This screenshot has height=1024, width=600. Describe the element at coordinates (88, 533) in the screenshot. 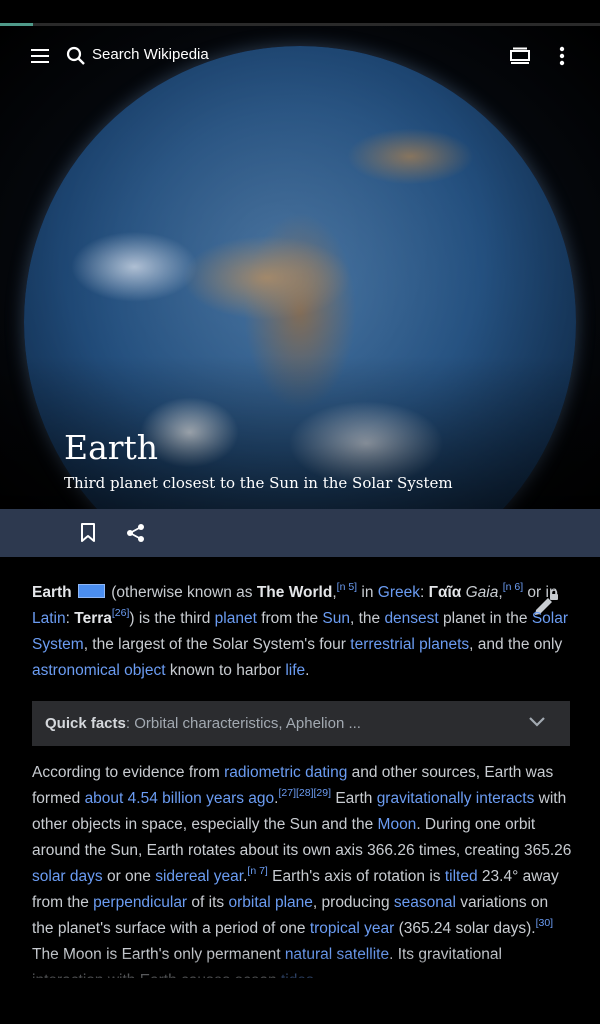

I see `bookmark-icon` at that location.